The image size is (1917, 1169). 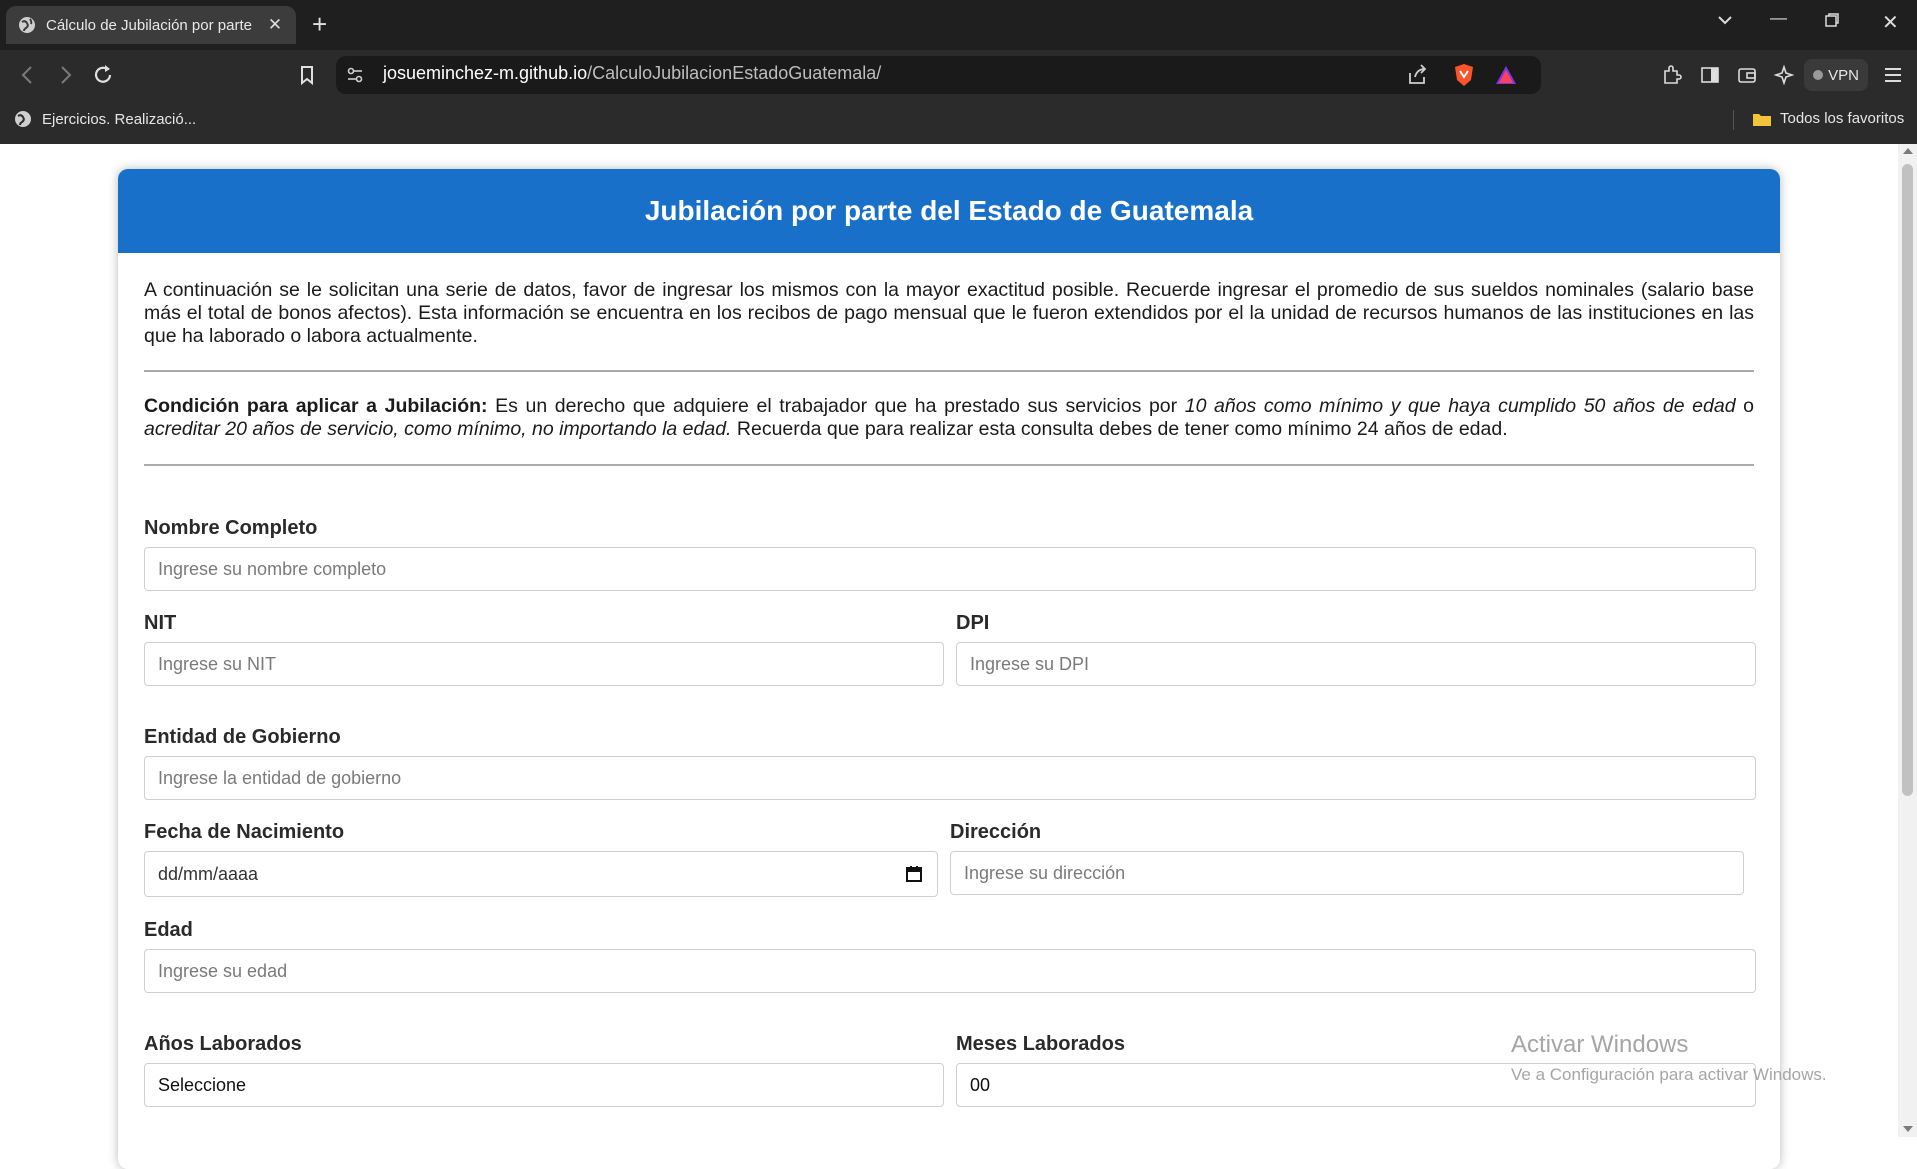 What do you see at coordinates (1908, 151) in the screenshot?
I see `scroll-up-arrow-icon` at bounding box center [1908, 151].